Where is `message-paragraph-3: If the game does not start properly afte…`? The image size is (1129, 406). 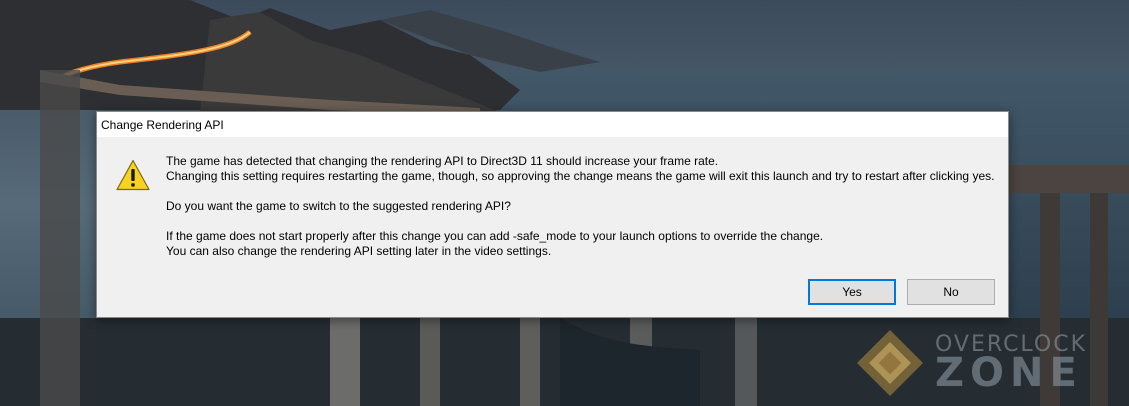 message-paragraph-3: If the game does not start properly afte… is located at coordinates (581, 244).